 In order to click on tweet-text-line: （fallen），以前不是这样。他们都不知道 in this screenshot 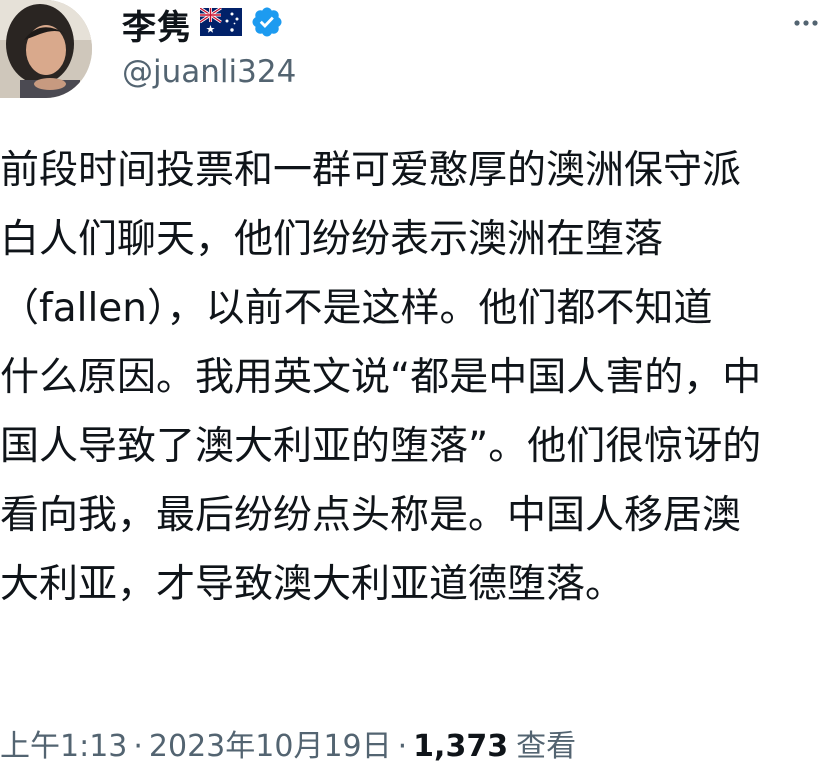, I will do `click(356, 308)`.